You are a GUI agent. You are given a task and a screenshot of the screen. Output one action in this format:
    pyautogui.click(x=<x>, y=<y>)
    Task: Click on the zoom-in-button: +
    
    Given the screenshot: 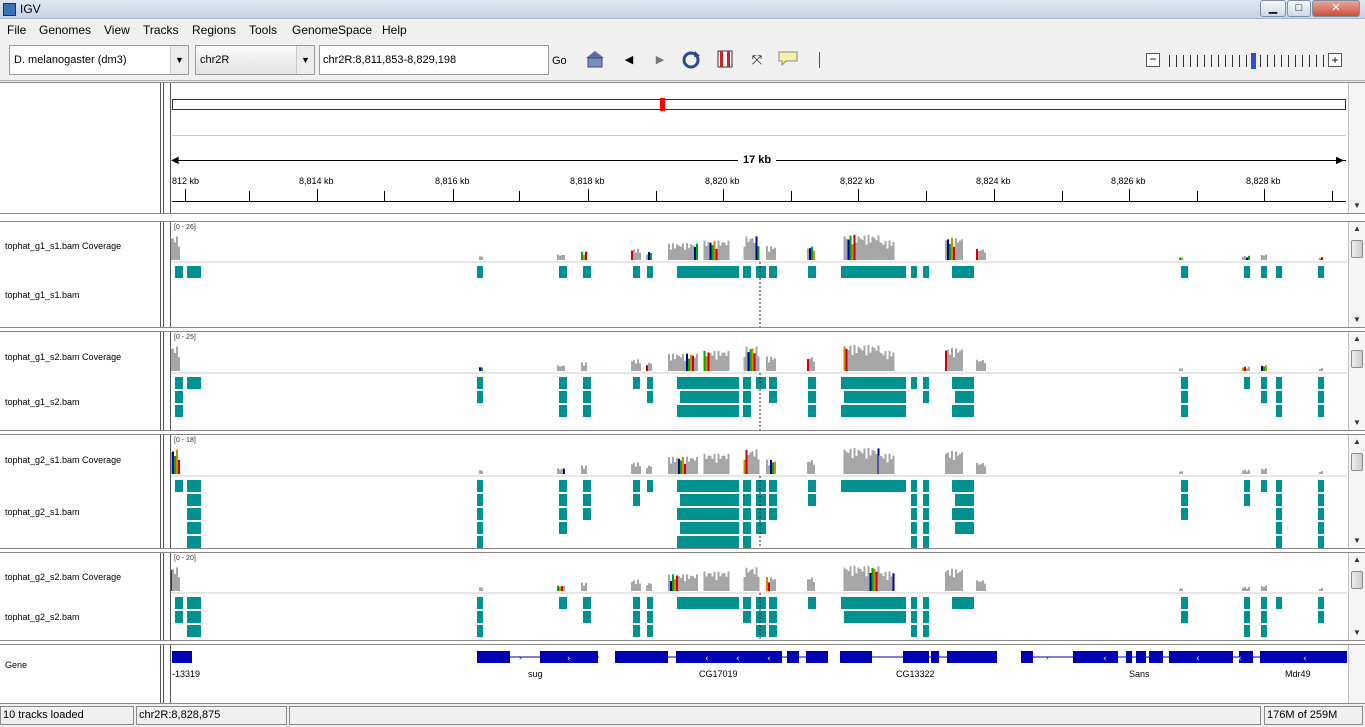 What is the action you would take?
    pyautogui.click(x=1335, y=60)
    